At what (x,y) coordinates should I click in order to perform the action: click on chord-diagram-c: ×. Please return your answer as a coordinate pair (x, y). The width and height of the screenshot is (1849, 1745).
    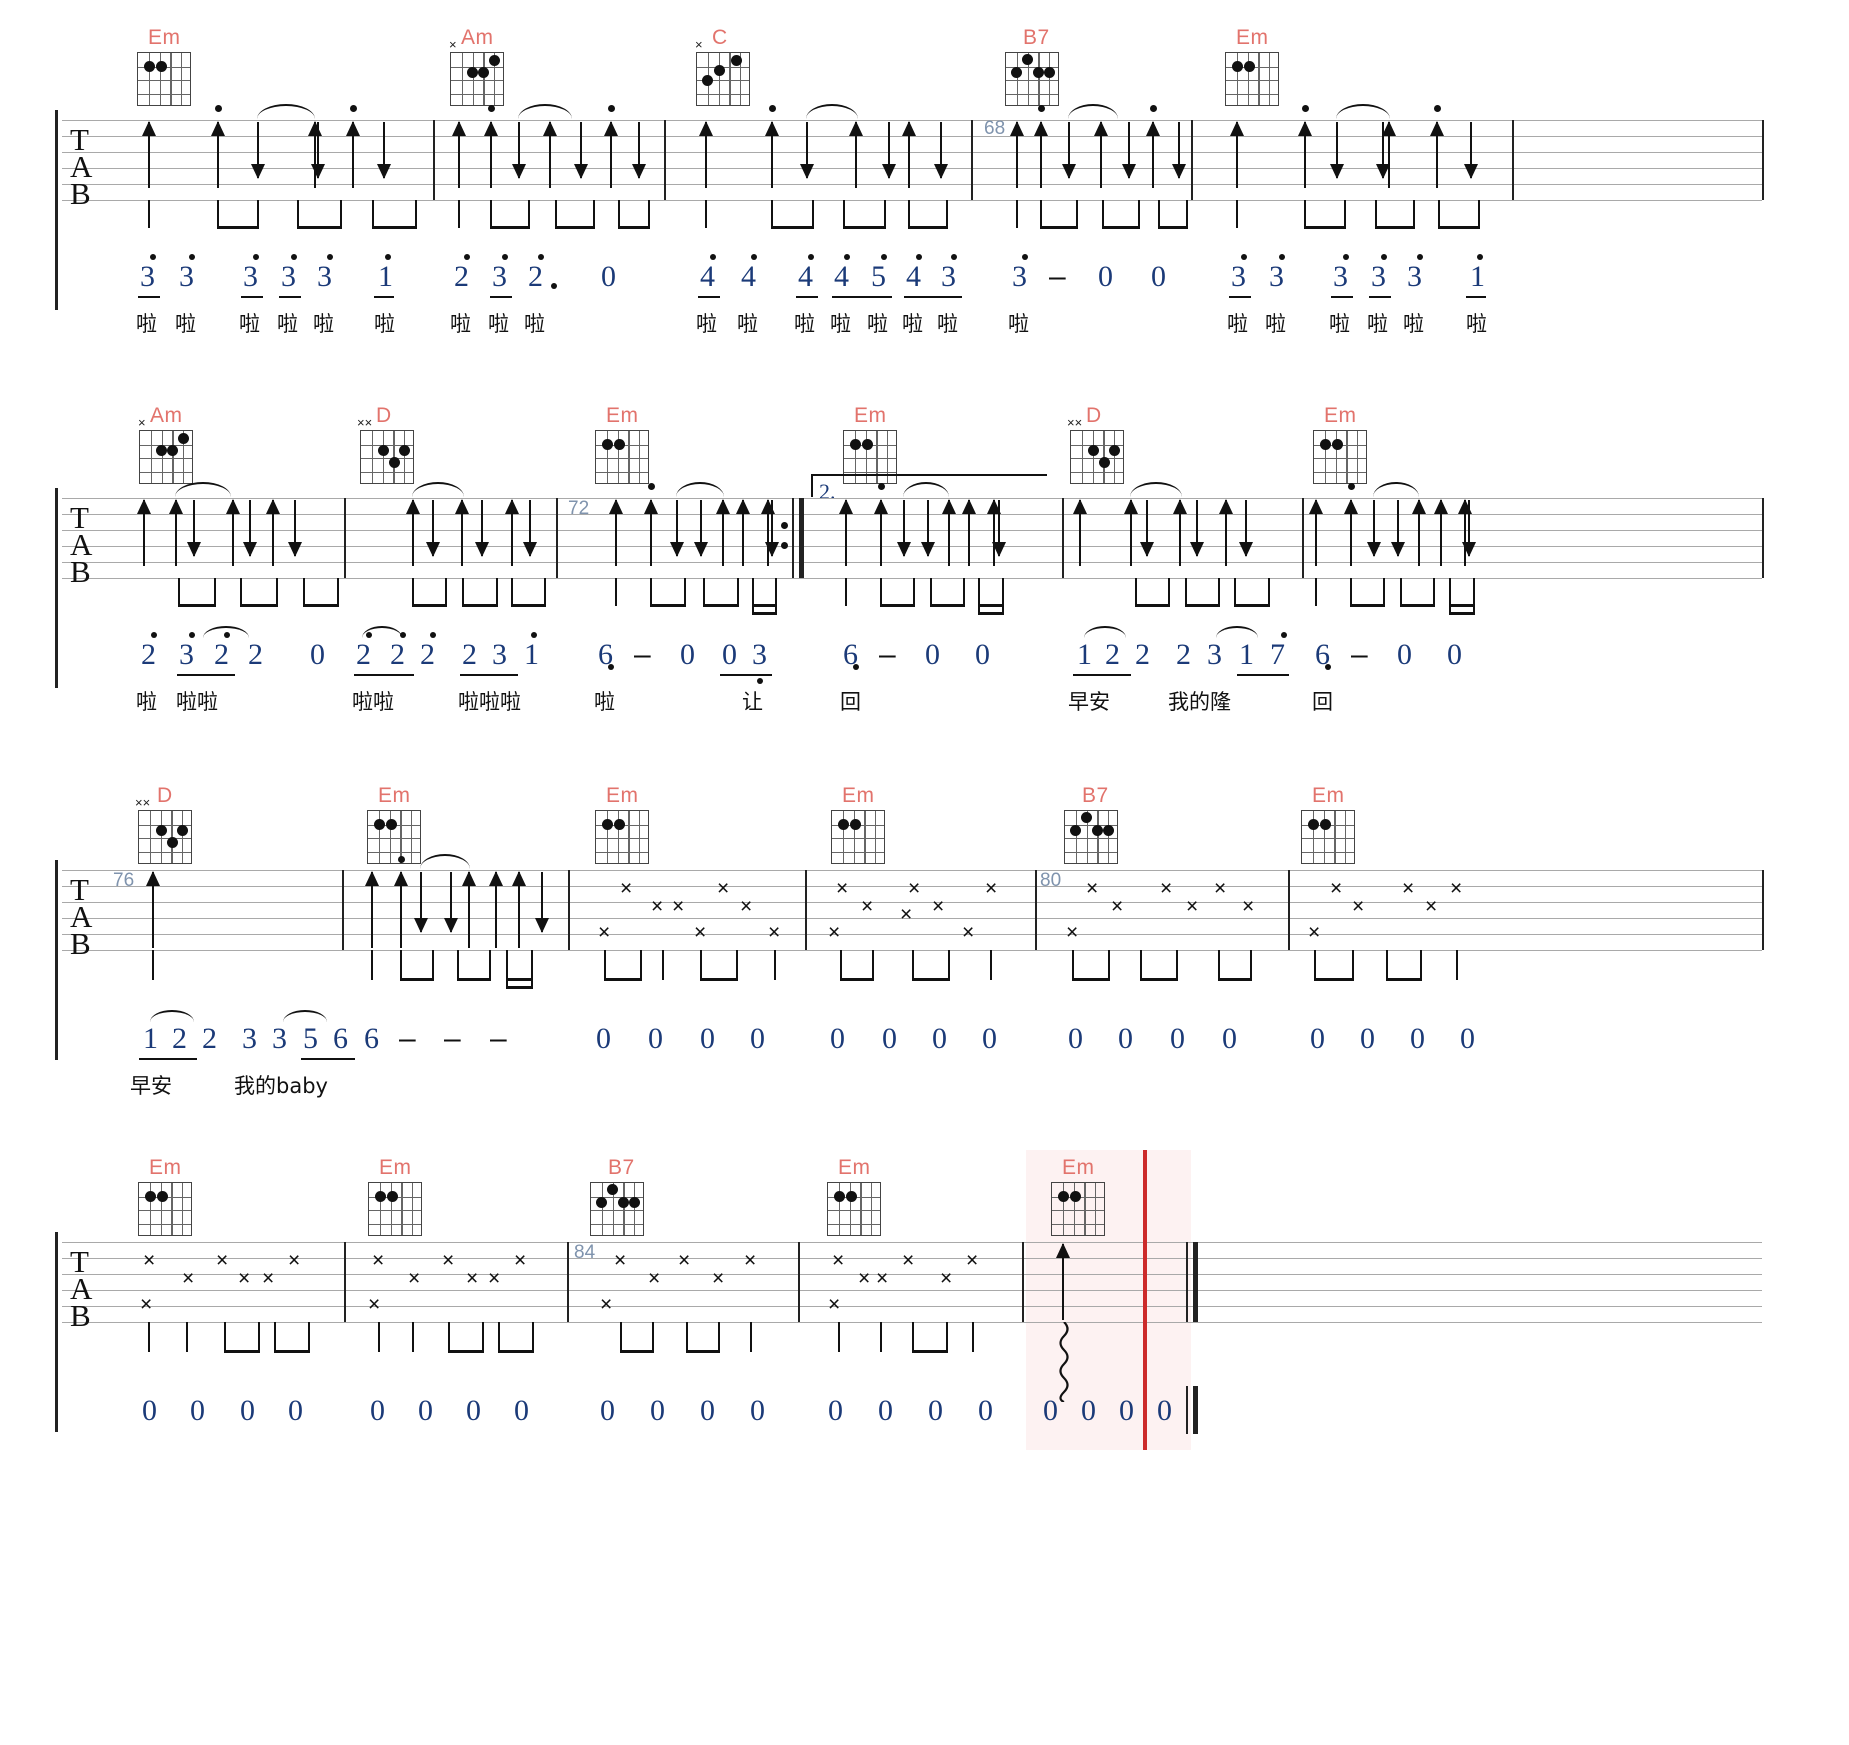
    Looking at the image, I should click on (722, 72).